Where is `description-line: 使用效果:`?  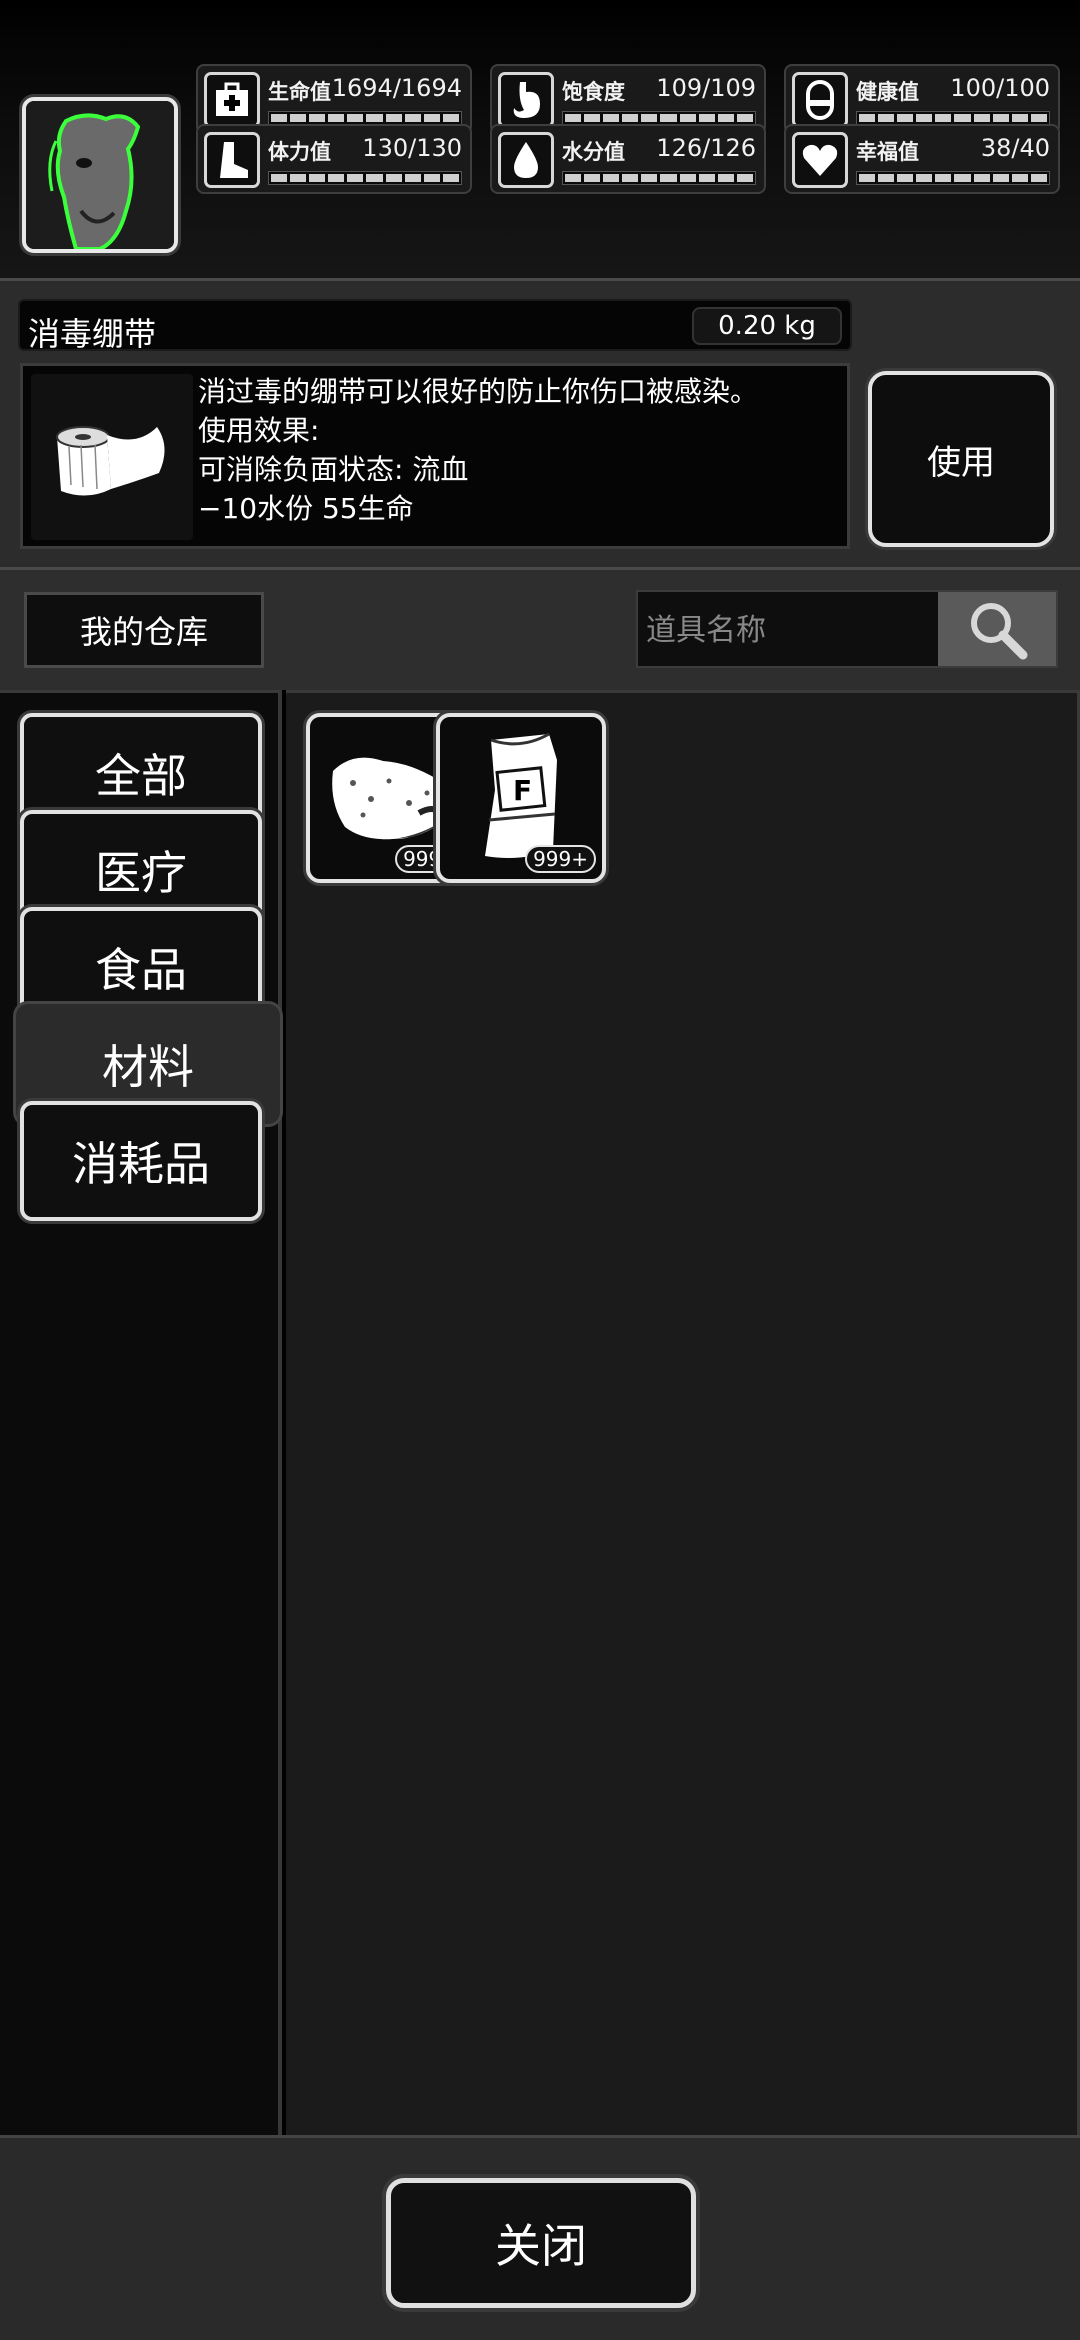
description-line: 使用效果: is located at coordinates (259, 430).